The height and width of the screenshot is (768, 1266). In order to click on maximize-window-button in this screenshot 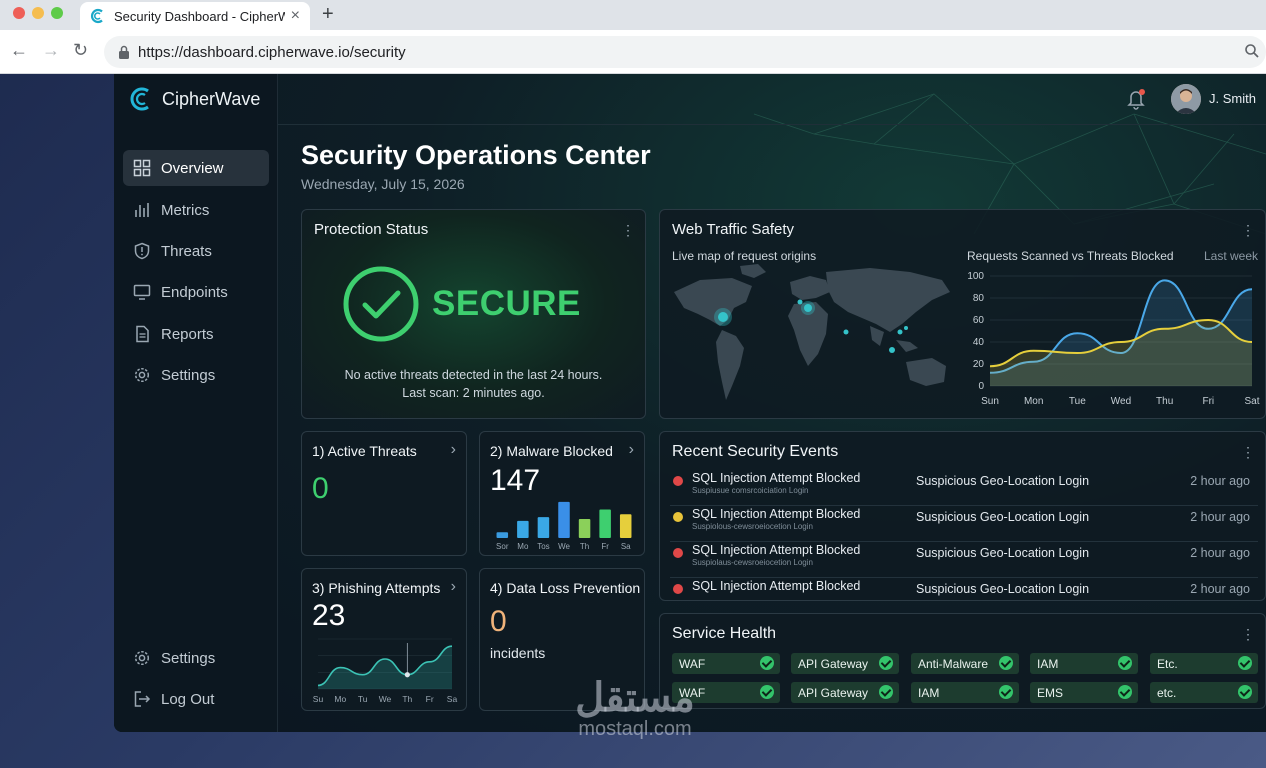, I will do `click(57, 13)`.